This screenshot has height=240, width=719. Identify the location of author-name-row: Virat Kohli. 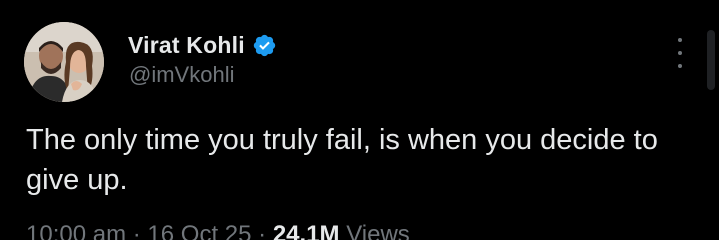
(202, 45).